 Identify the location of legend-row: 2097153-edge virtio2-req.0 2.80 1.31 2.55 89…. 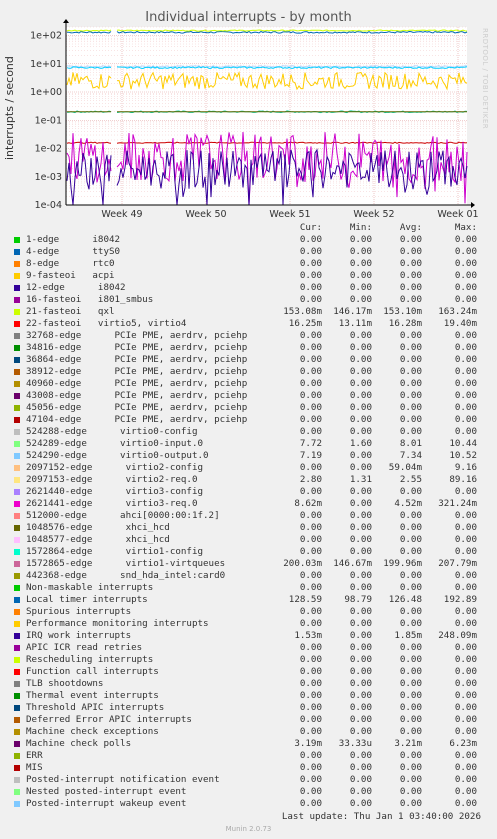
(248, 480).